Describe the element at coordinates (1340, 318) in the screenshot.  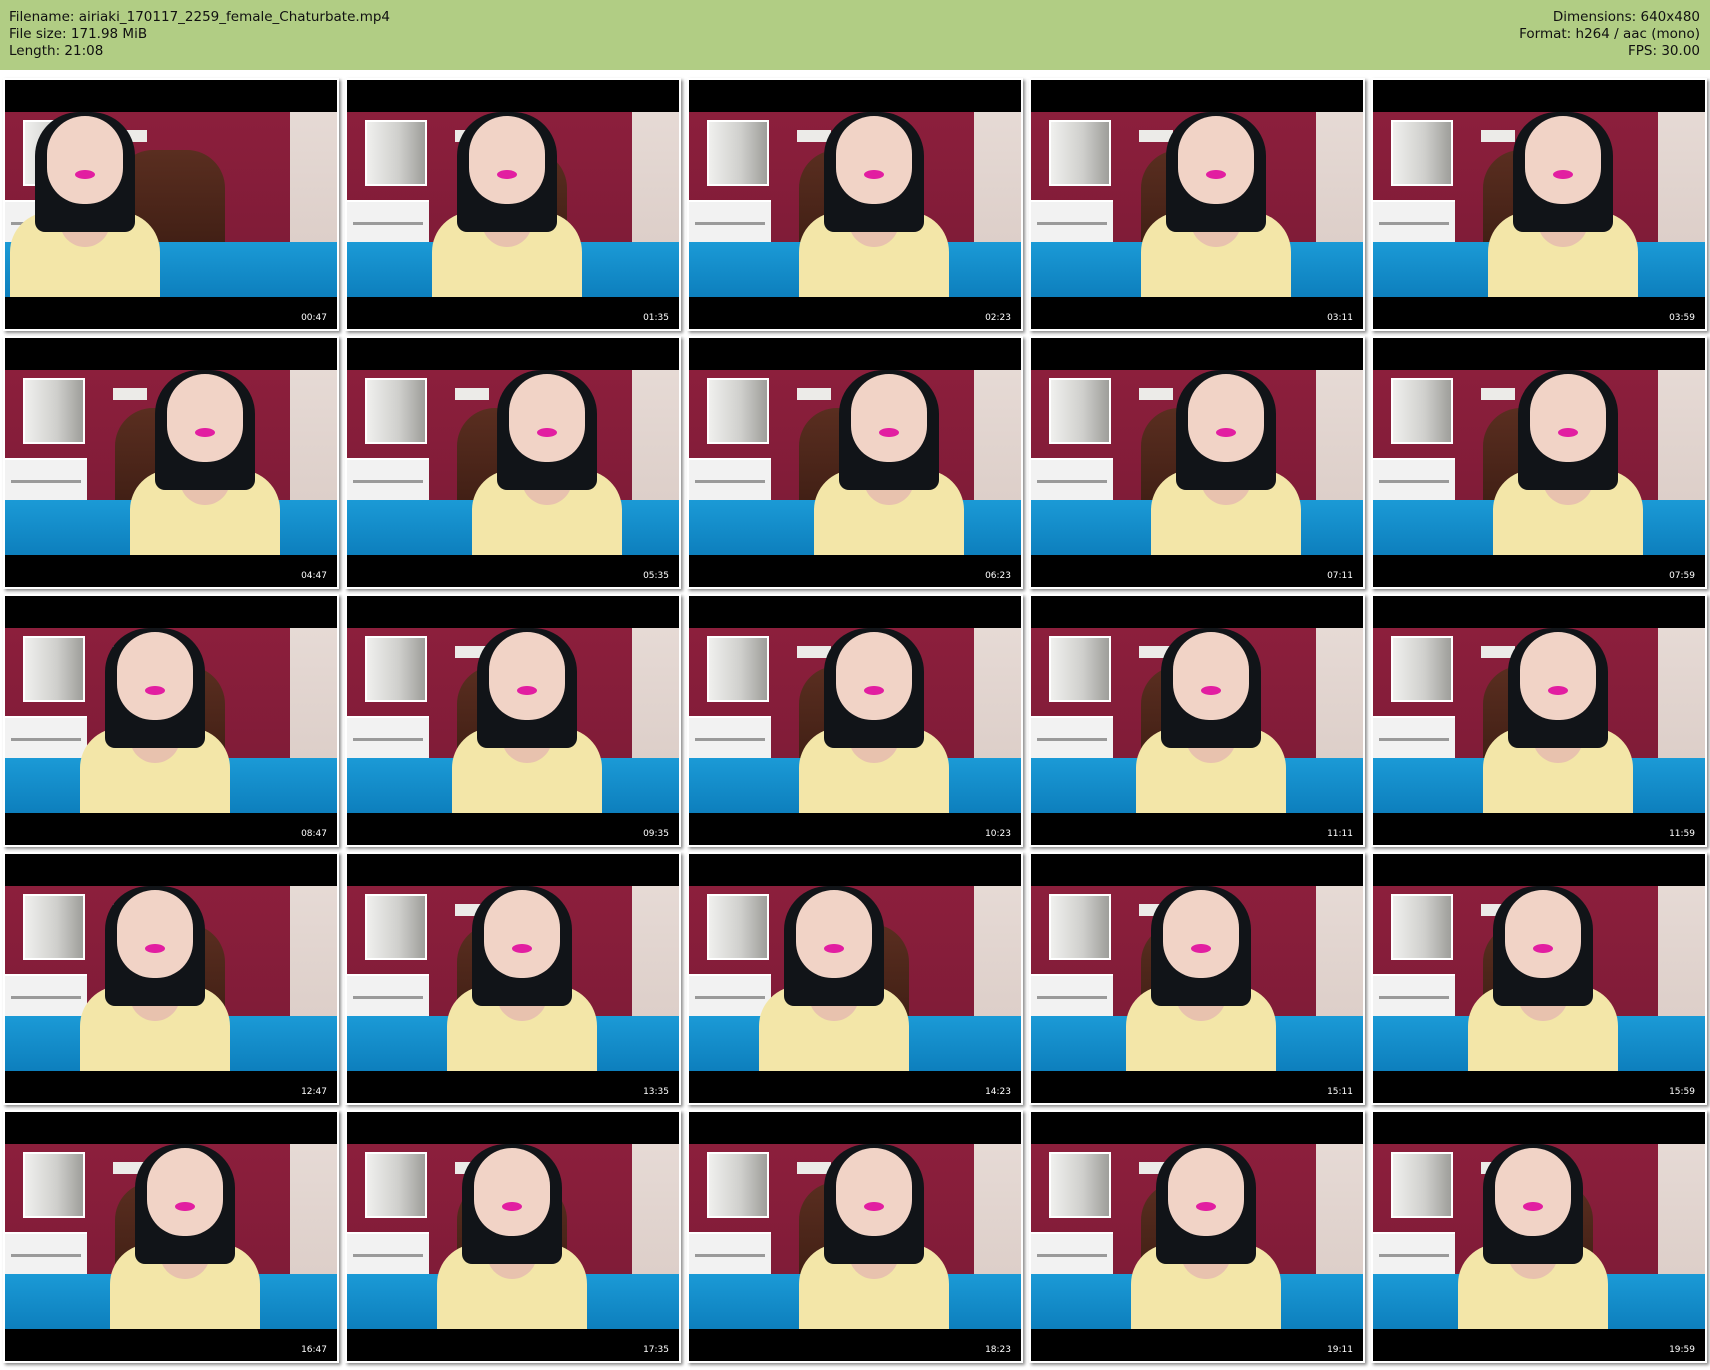
I see `timestamp-label: 03:11` at that location.